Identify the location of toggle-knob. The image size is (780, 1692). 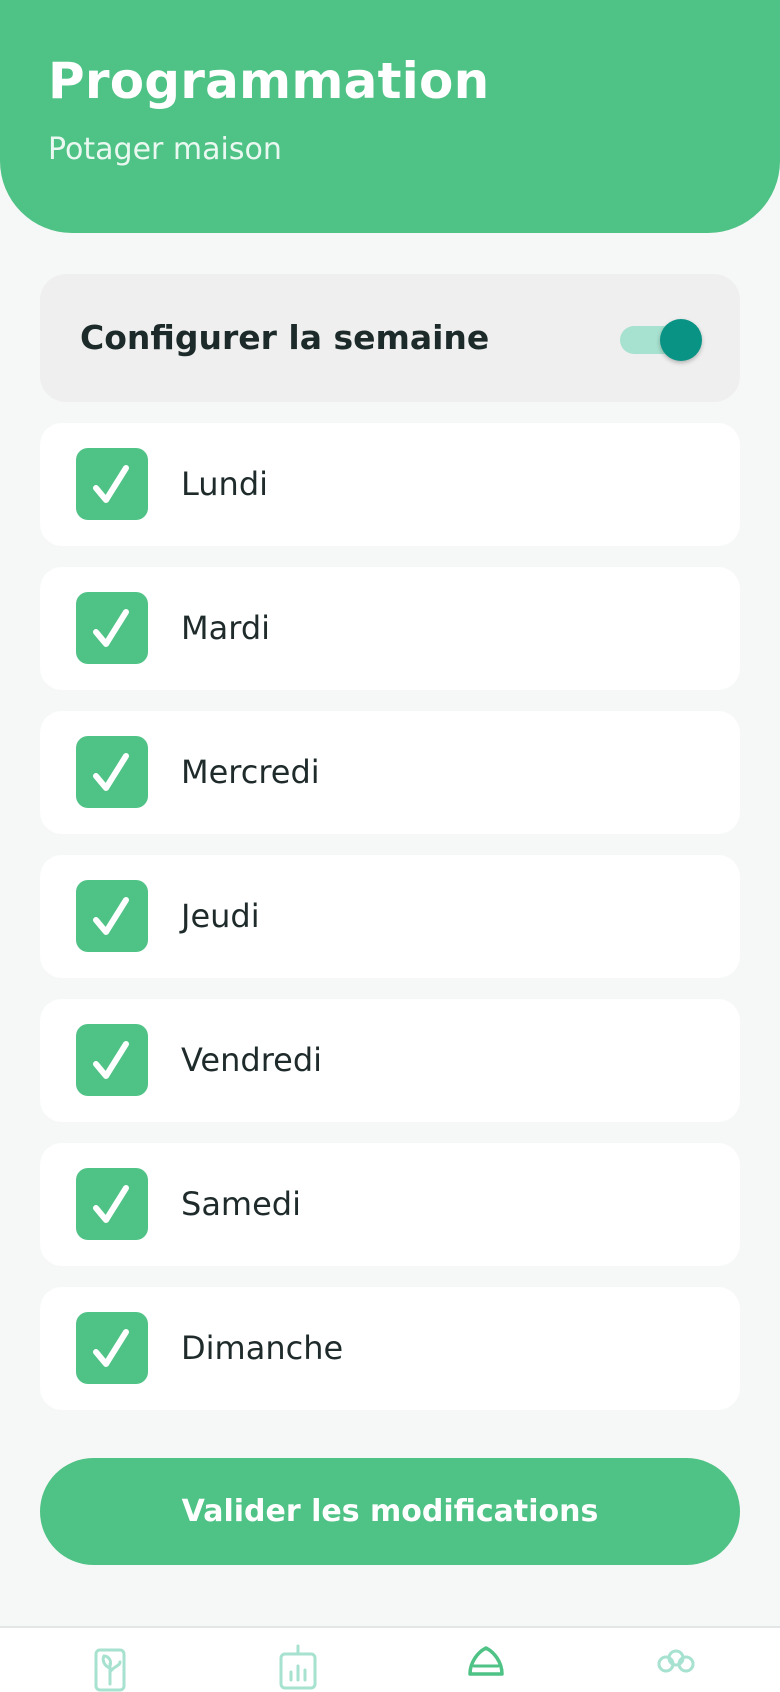
(681, 340).